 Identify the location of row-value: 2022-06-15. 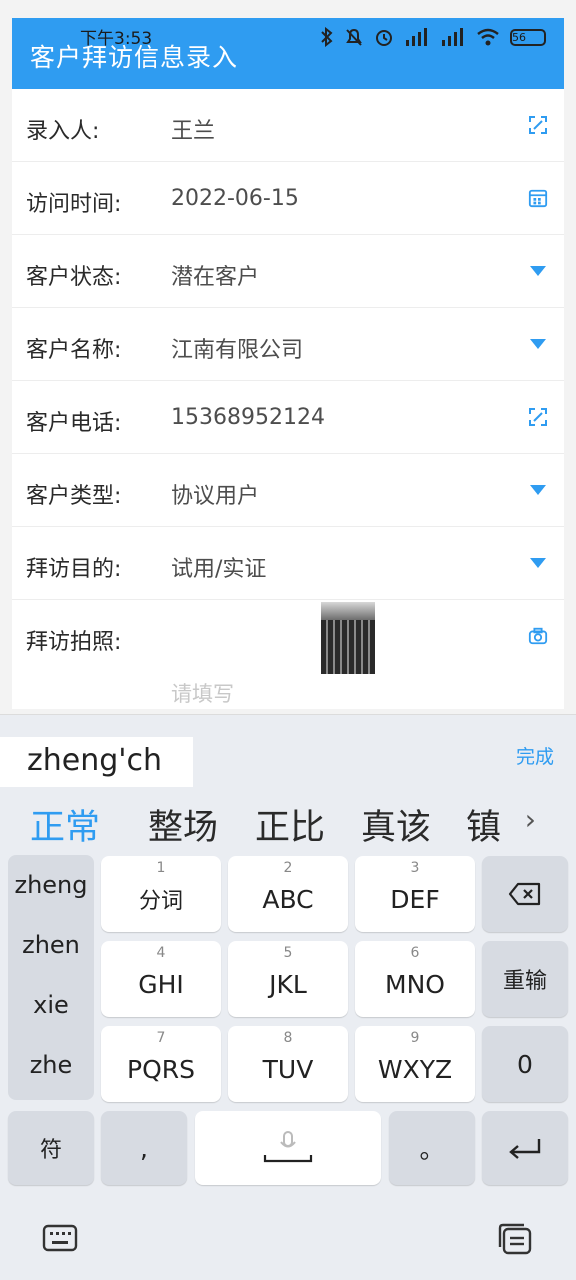
(235, 198).